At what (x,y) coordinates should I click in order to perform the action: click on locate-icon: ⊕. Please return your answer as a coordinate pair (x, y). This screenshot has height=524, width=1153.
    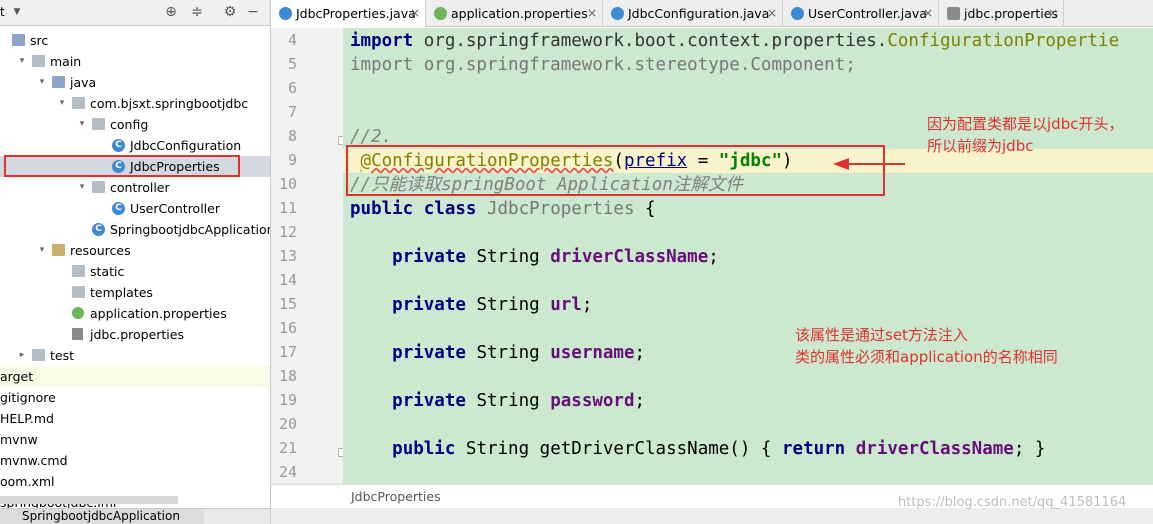
    Looking at the image, I should click on (171, 12).